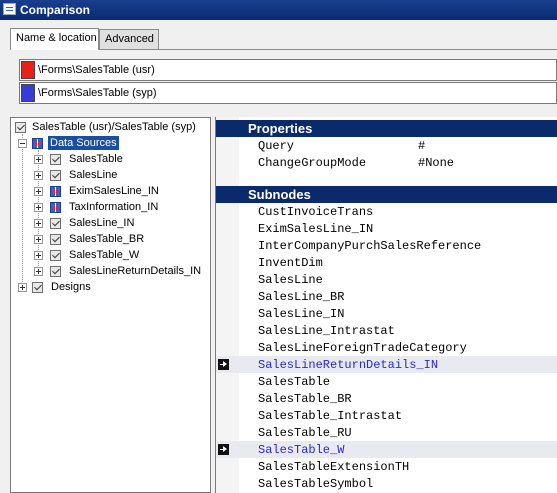 This screenshot has width=557, height=493. Describe the element at coordinates (386, 145) in the screenshot. I see `property-row: Query #` at that location.